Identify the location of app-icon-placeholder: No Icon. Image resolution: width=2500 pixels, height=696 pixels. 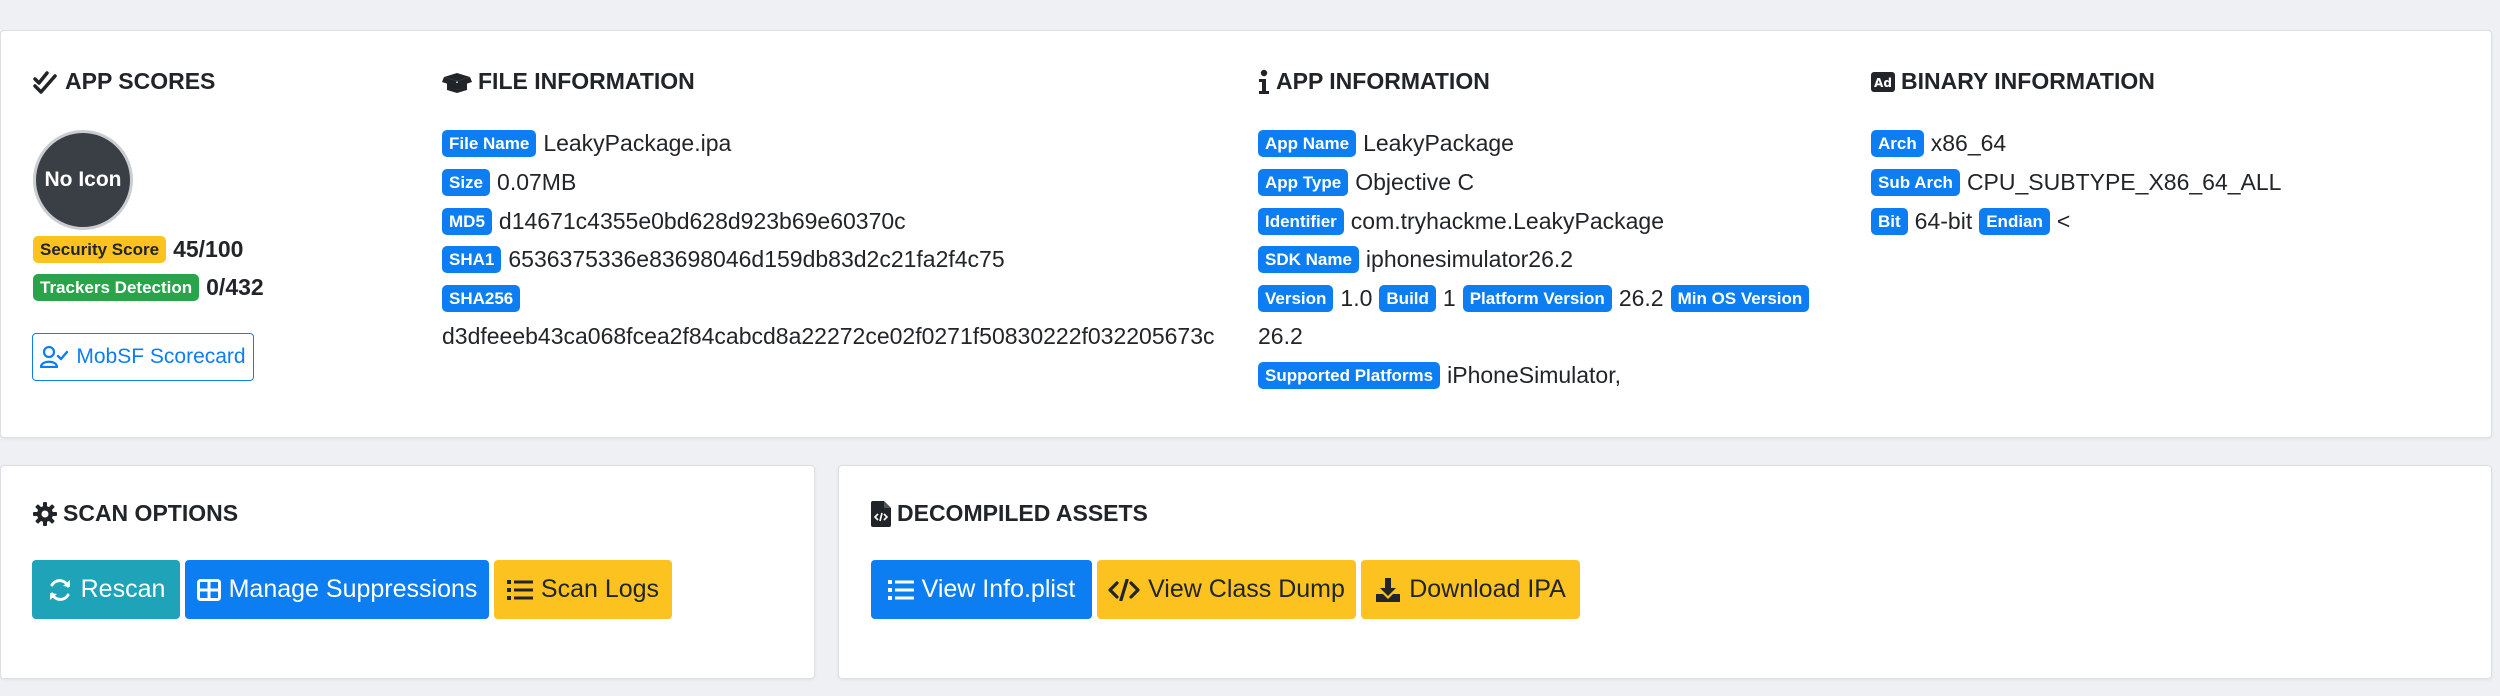
(83, 180).